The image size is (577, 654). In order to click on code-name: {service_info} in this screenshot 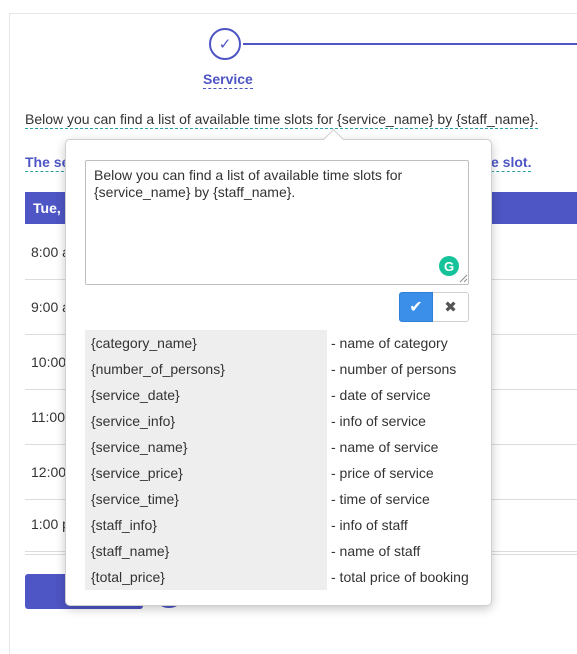, I will do `click(206, 421)`.